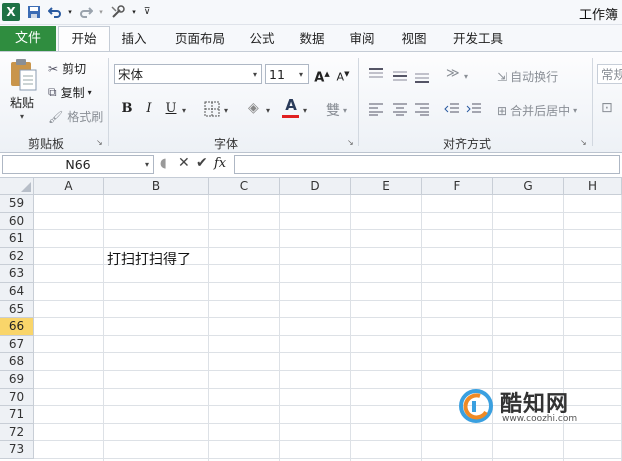  I want to click on coozhi-logo-icon, so click(476, 406).